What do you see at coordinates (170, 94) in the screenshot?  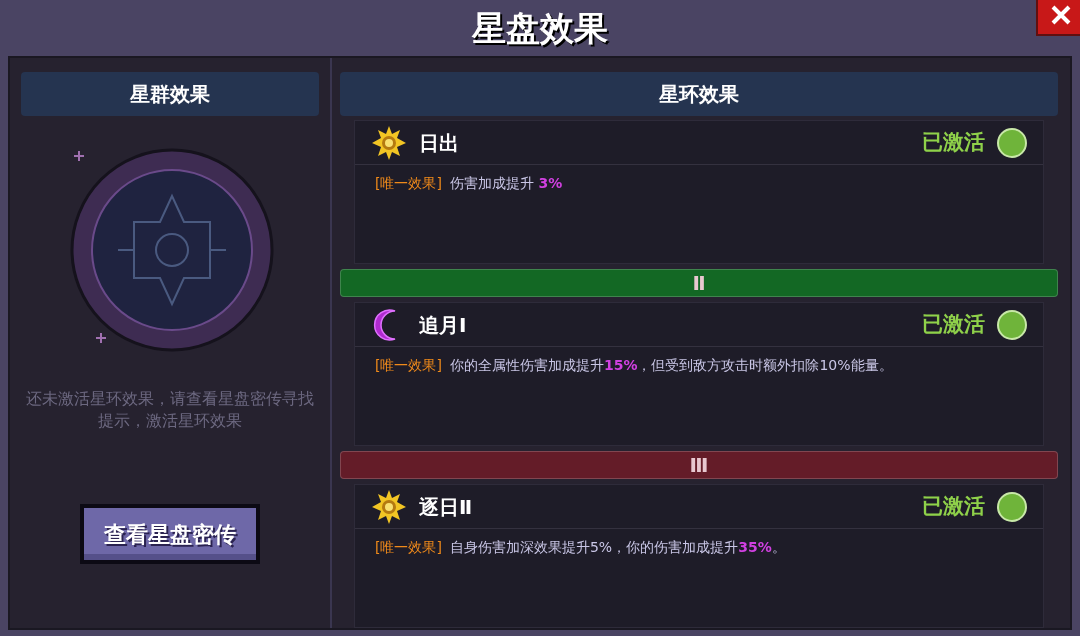 I see `panel-header: 星群效果` at bounding box center [170, 94].